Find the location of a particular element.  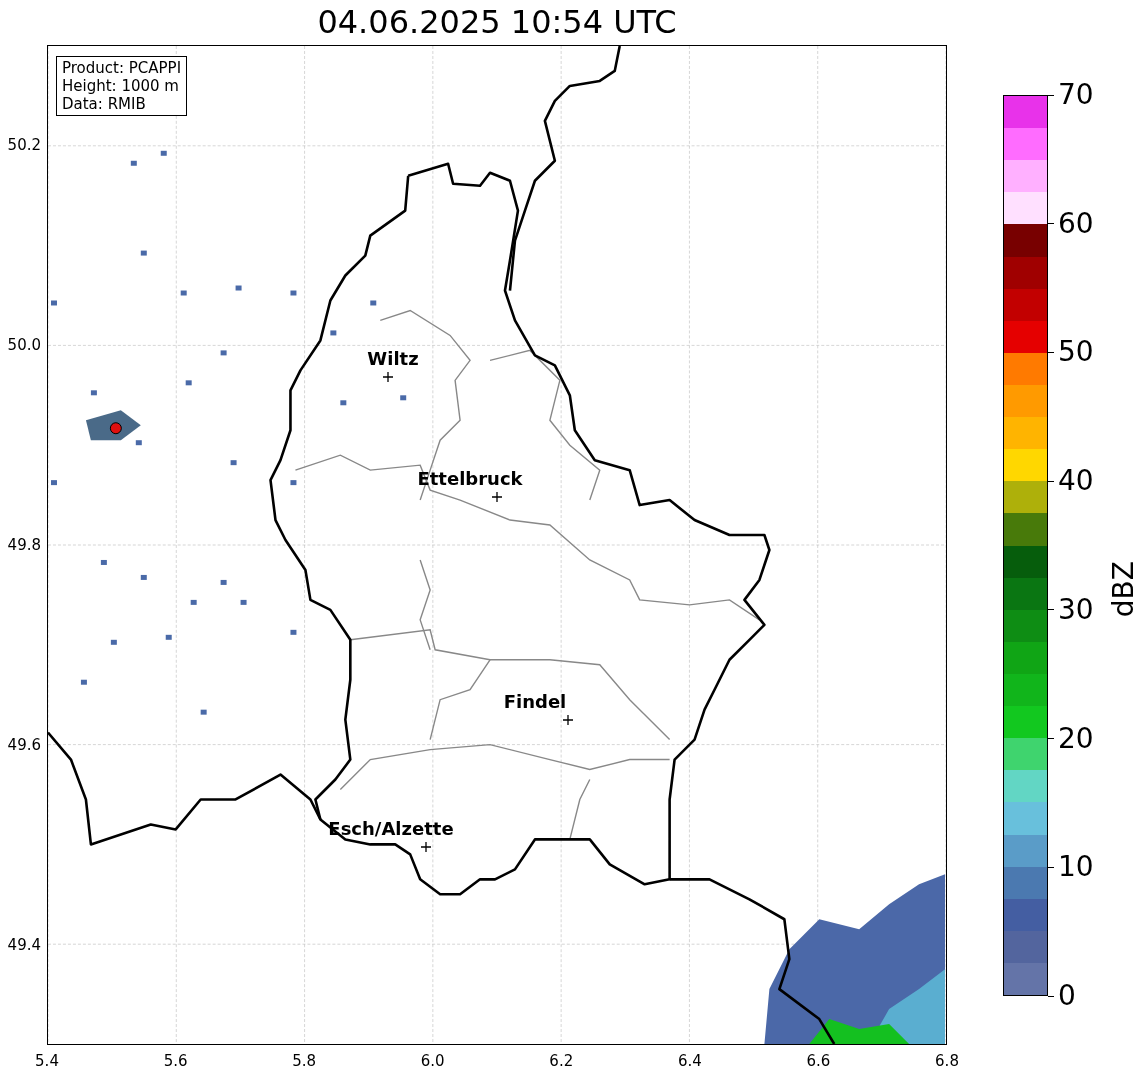

colorbar-tick-label: 70 is located at coordinates (1076, 95).